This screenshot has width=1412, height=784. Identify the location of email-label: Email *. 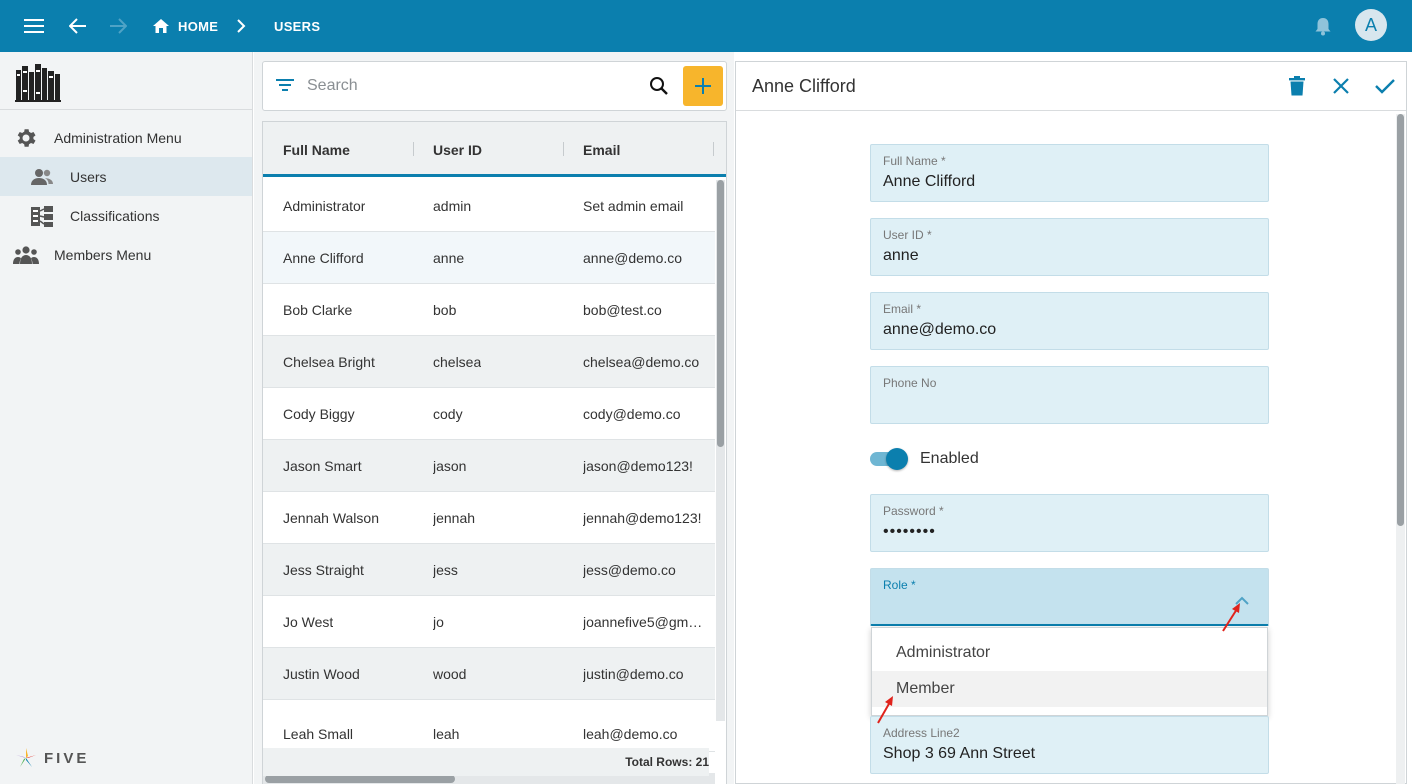
(902, 309).